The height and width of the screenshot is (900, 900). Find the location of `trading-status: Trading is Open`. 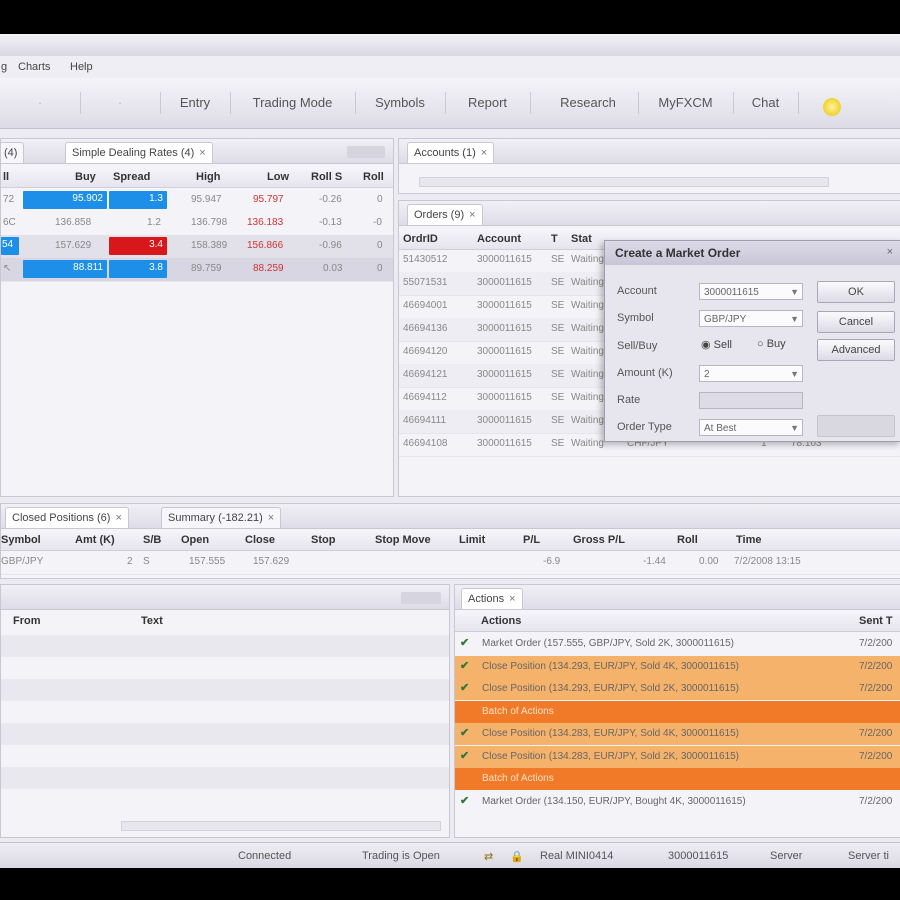

trading-status: Trading is Open is located at coordinates (401, 856).